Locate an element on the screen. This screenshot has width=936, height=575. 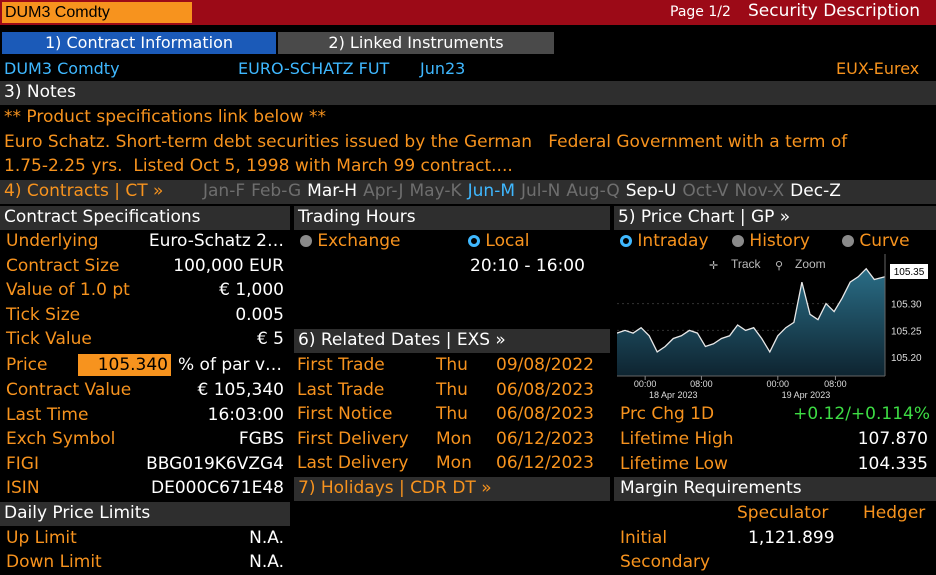
tab-linked-instruments: 2) Linked Instruments is located at coordinates (416, 43).